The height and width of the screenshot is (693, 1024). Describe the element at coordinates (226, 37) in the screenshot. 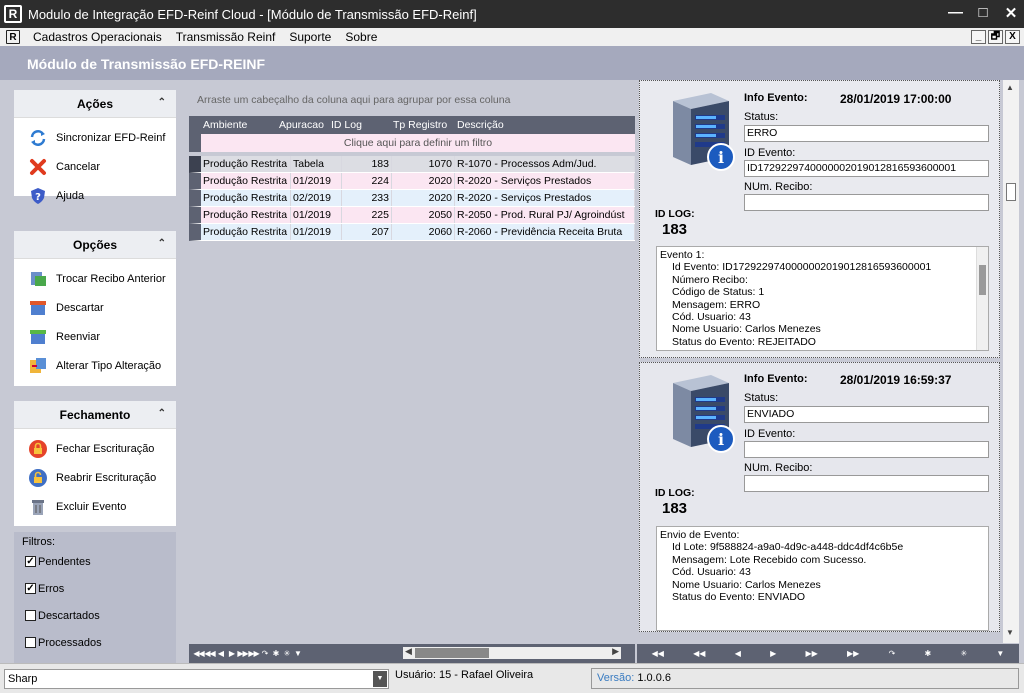

I see `menu-transmissao: Transmissão Reinf` at that location.